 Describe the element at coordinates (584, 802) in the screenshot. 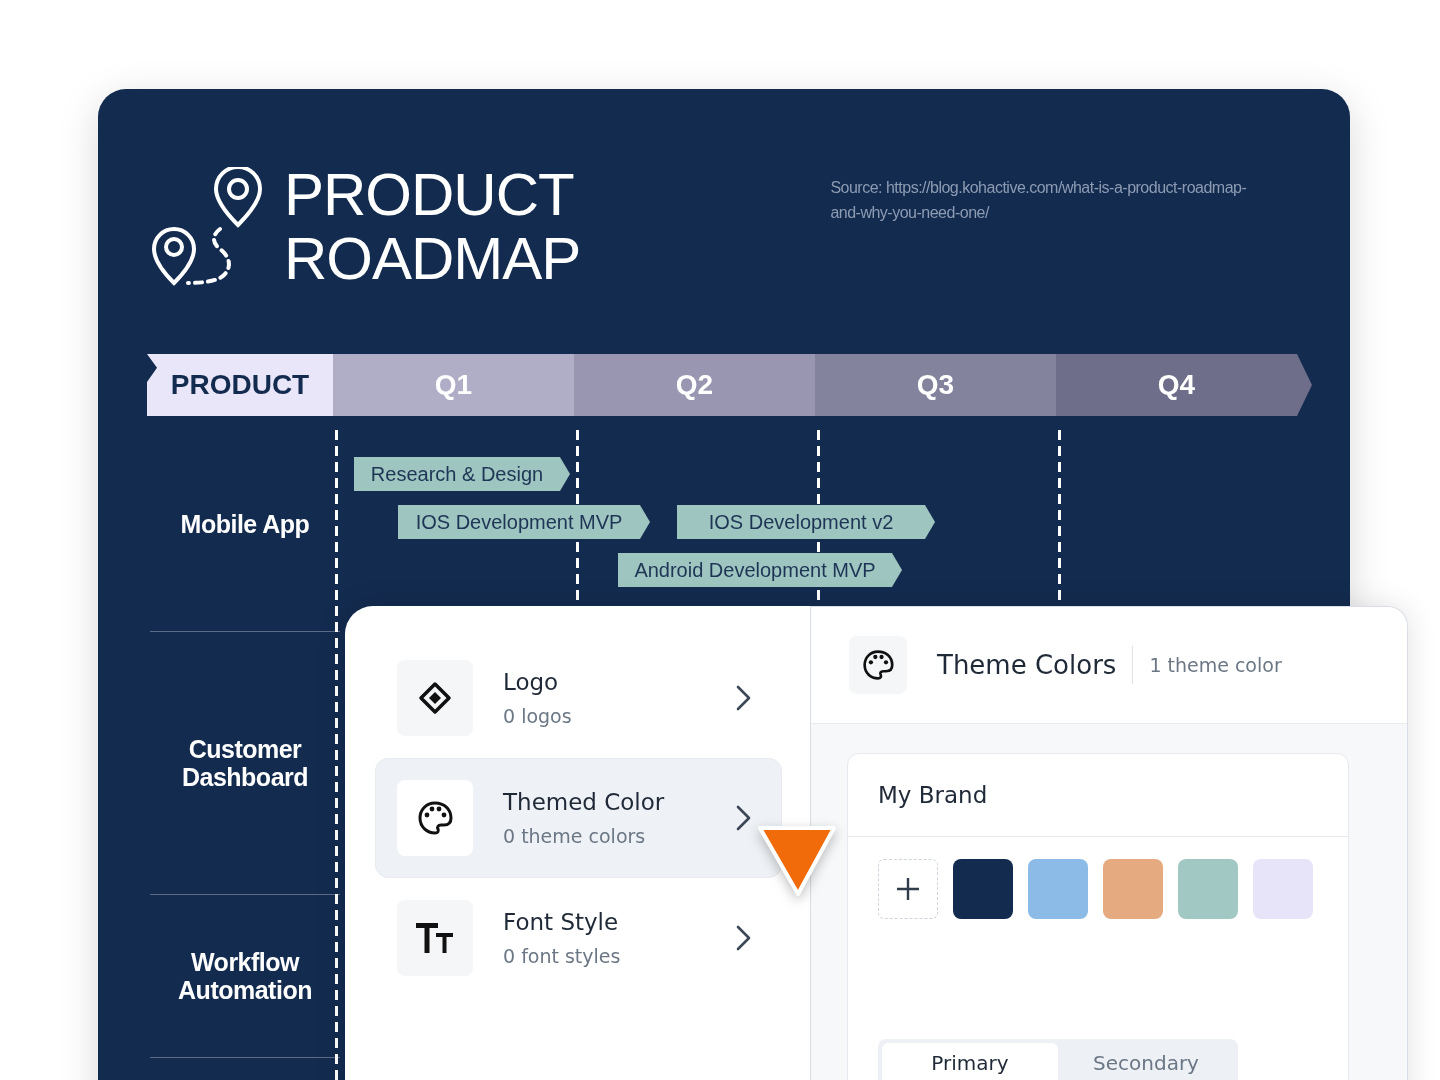

I see `item-title: Themed Color` at that location.